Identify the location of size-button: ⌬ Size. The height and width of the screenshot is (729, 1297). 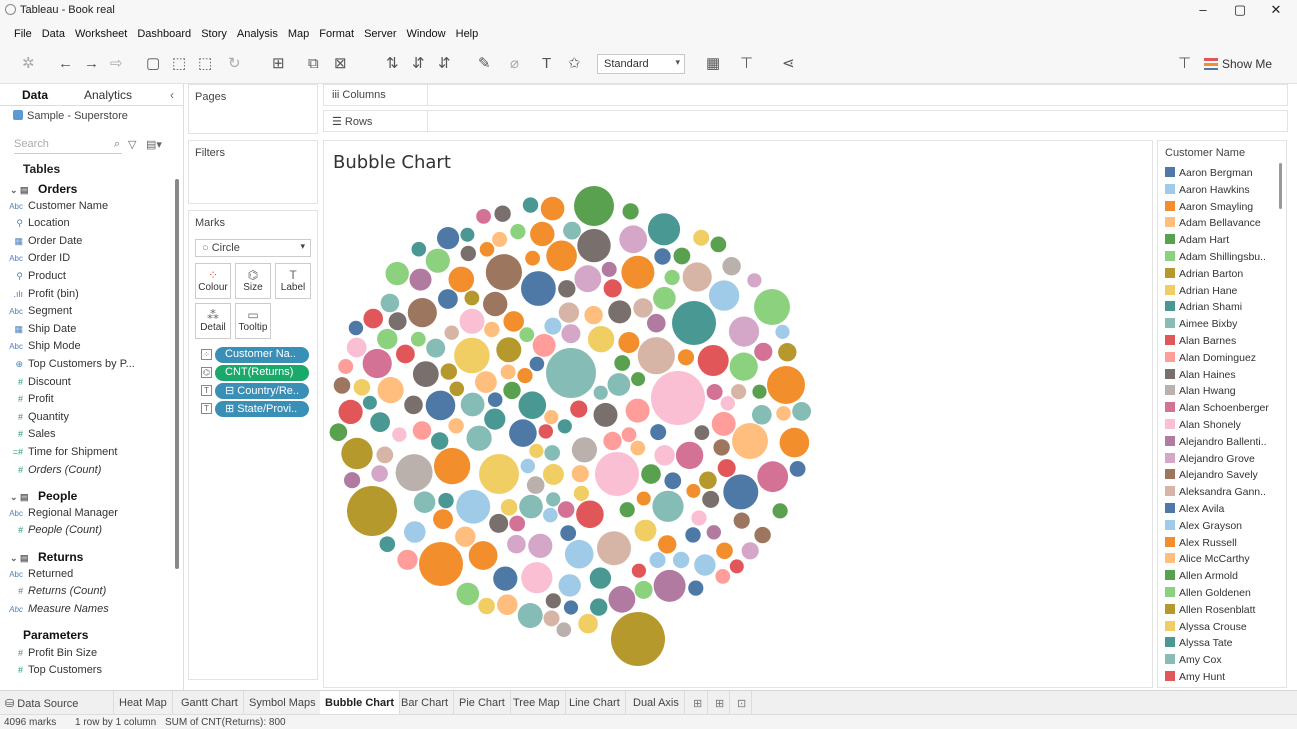
(253, 281).